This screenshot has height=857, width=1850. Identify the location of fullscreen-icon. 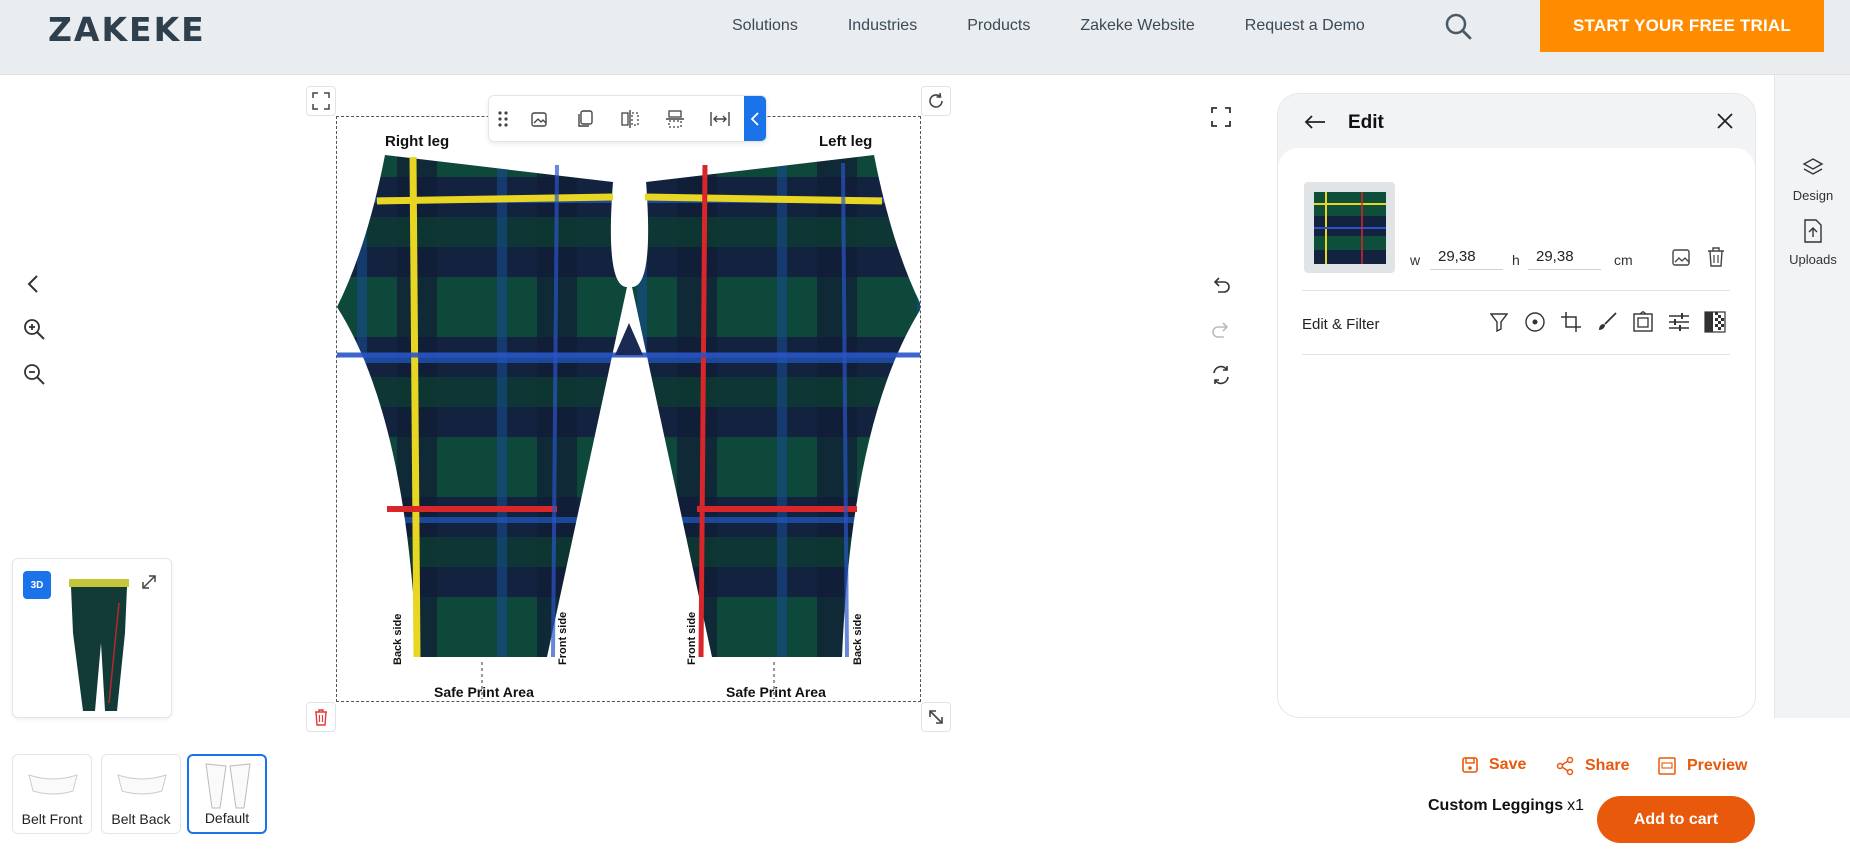
(1221, 117).